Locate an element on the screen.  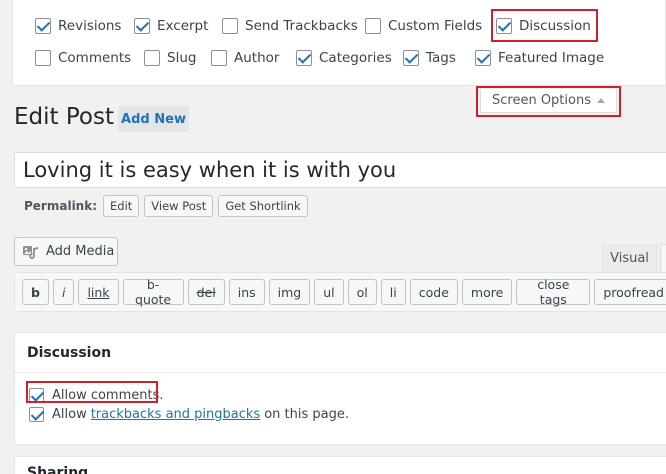
qt-ins-button: ins is located at coordinates (246, 292).